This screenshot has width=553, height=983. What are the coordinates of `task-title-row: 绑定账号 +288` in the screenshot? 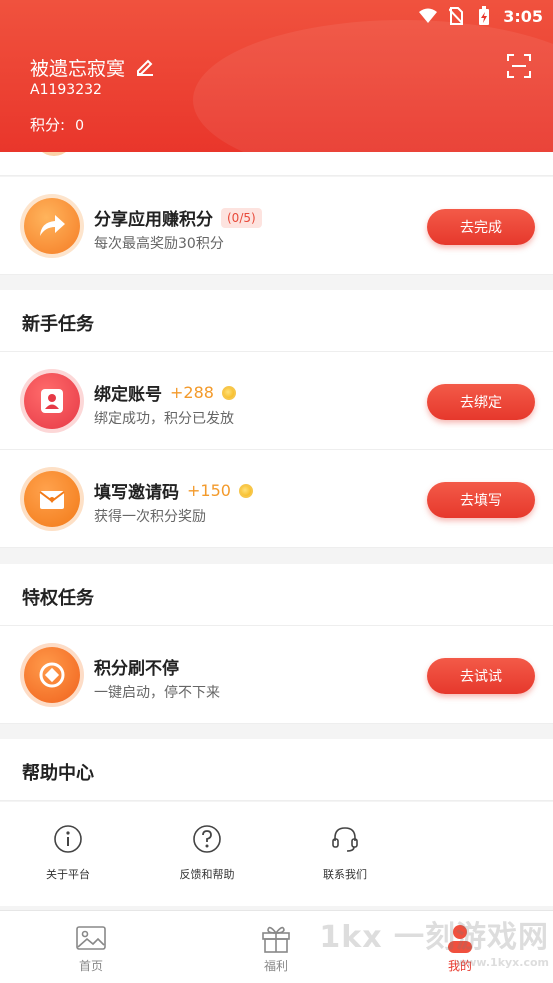 It's located at (165, 392).